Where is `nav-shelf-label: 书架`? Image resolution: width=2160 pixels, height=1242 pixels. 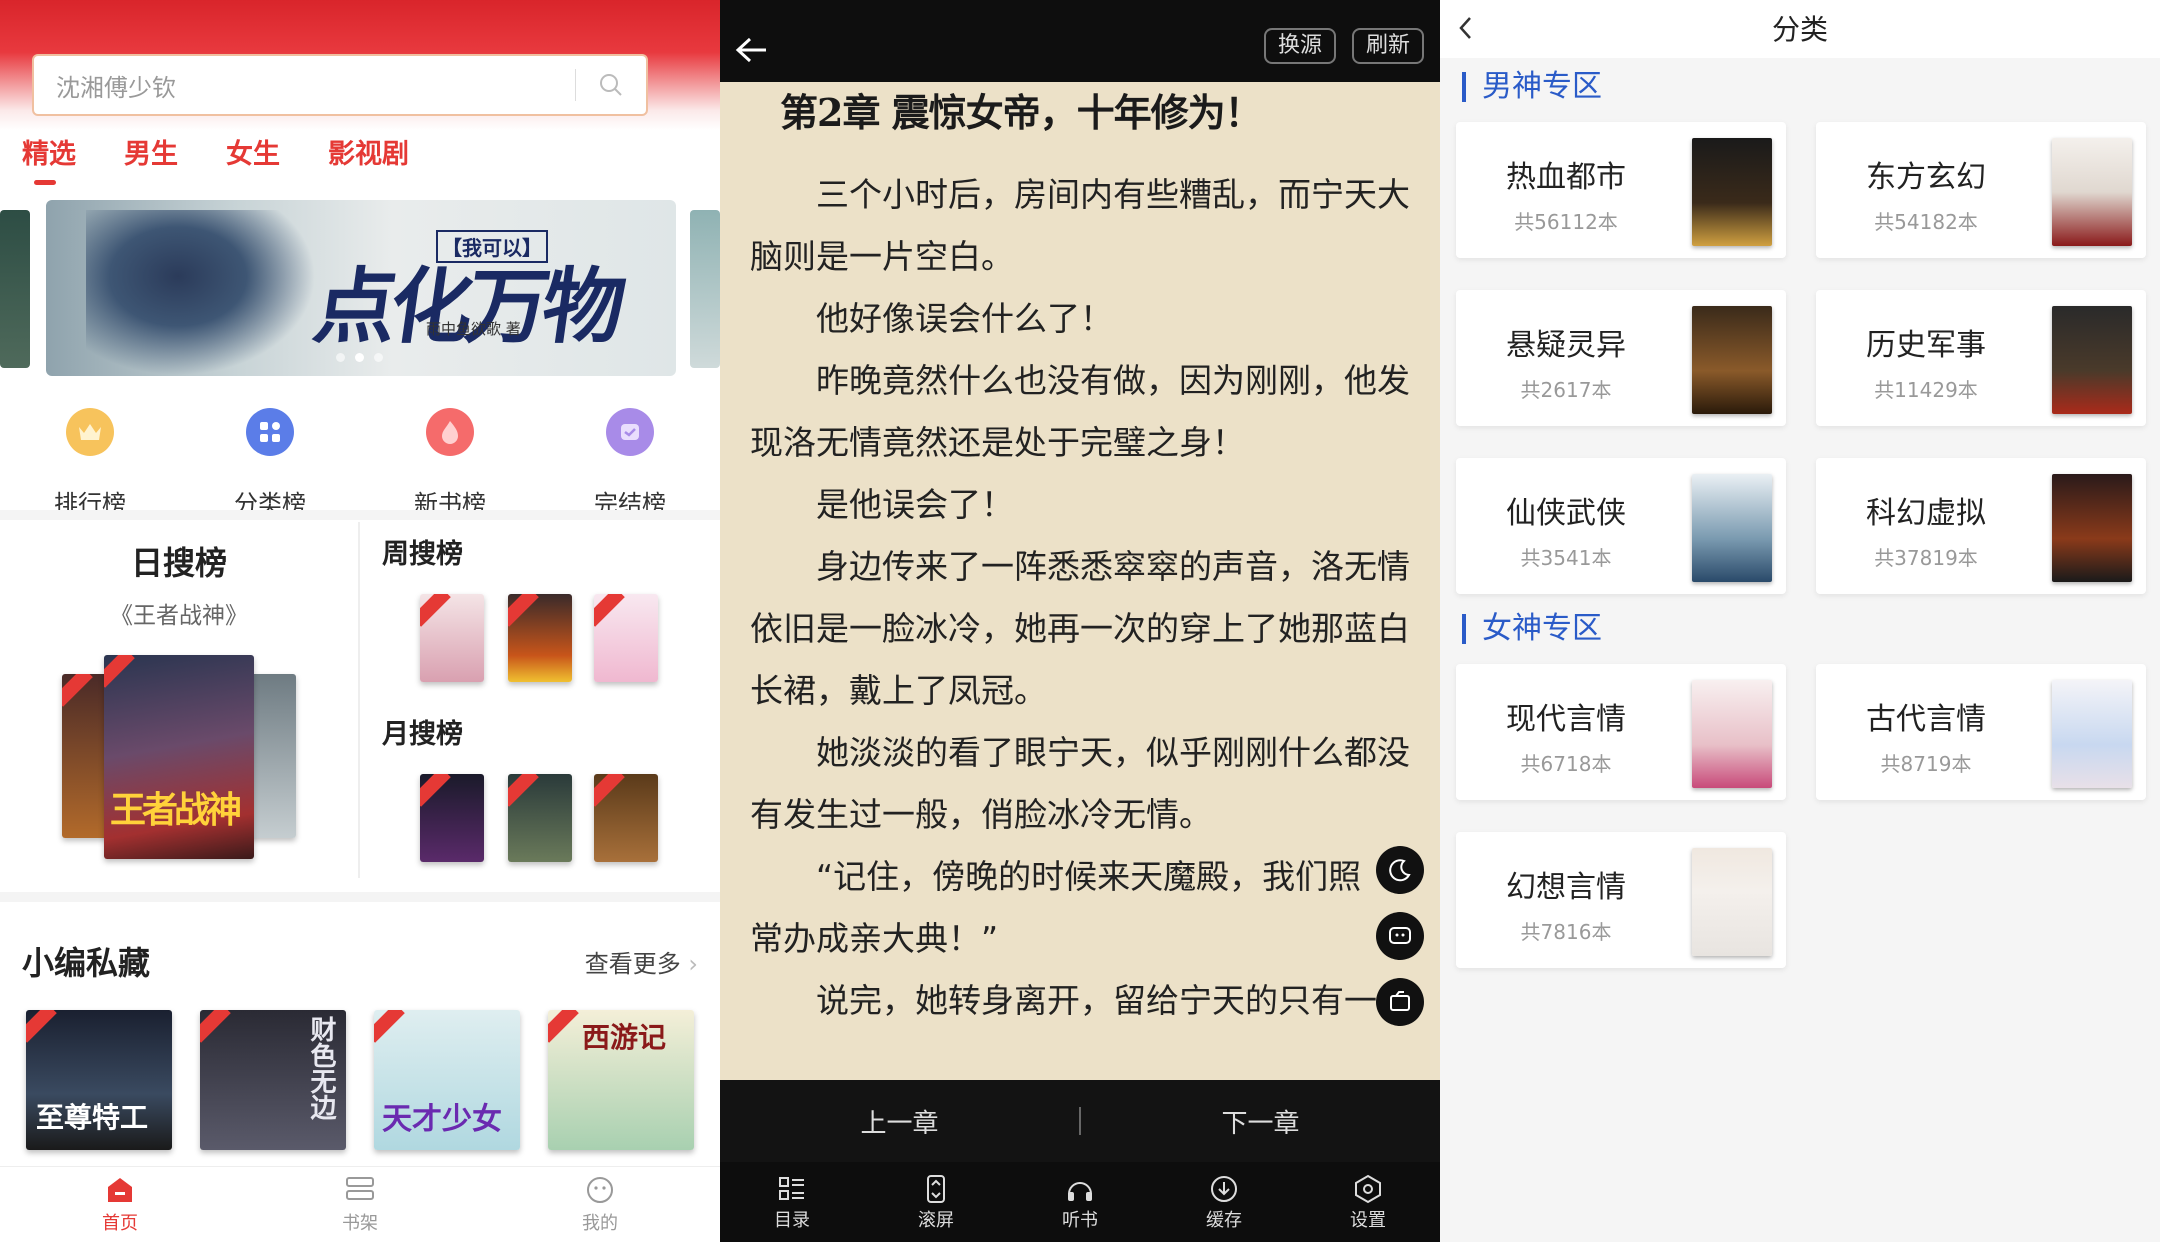 nav-shelf-label: 书架 is located at coordinates (360, 1223).